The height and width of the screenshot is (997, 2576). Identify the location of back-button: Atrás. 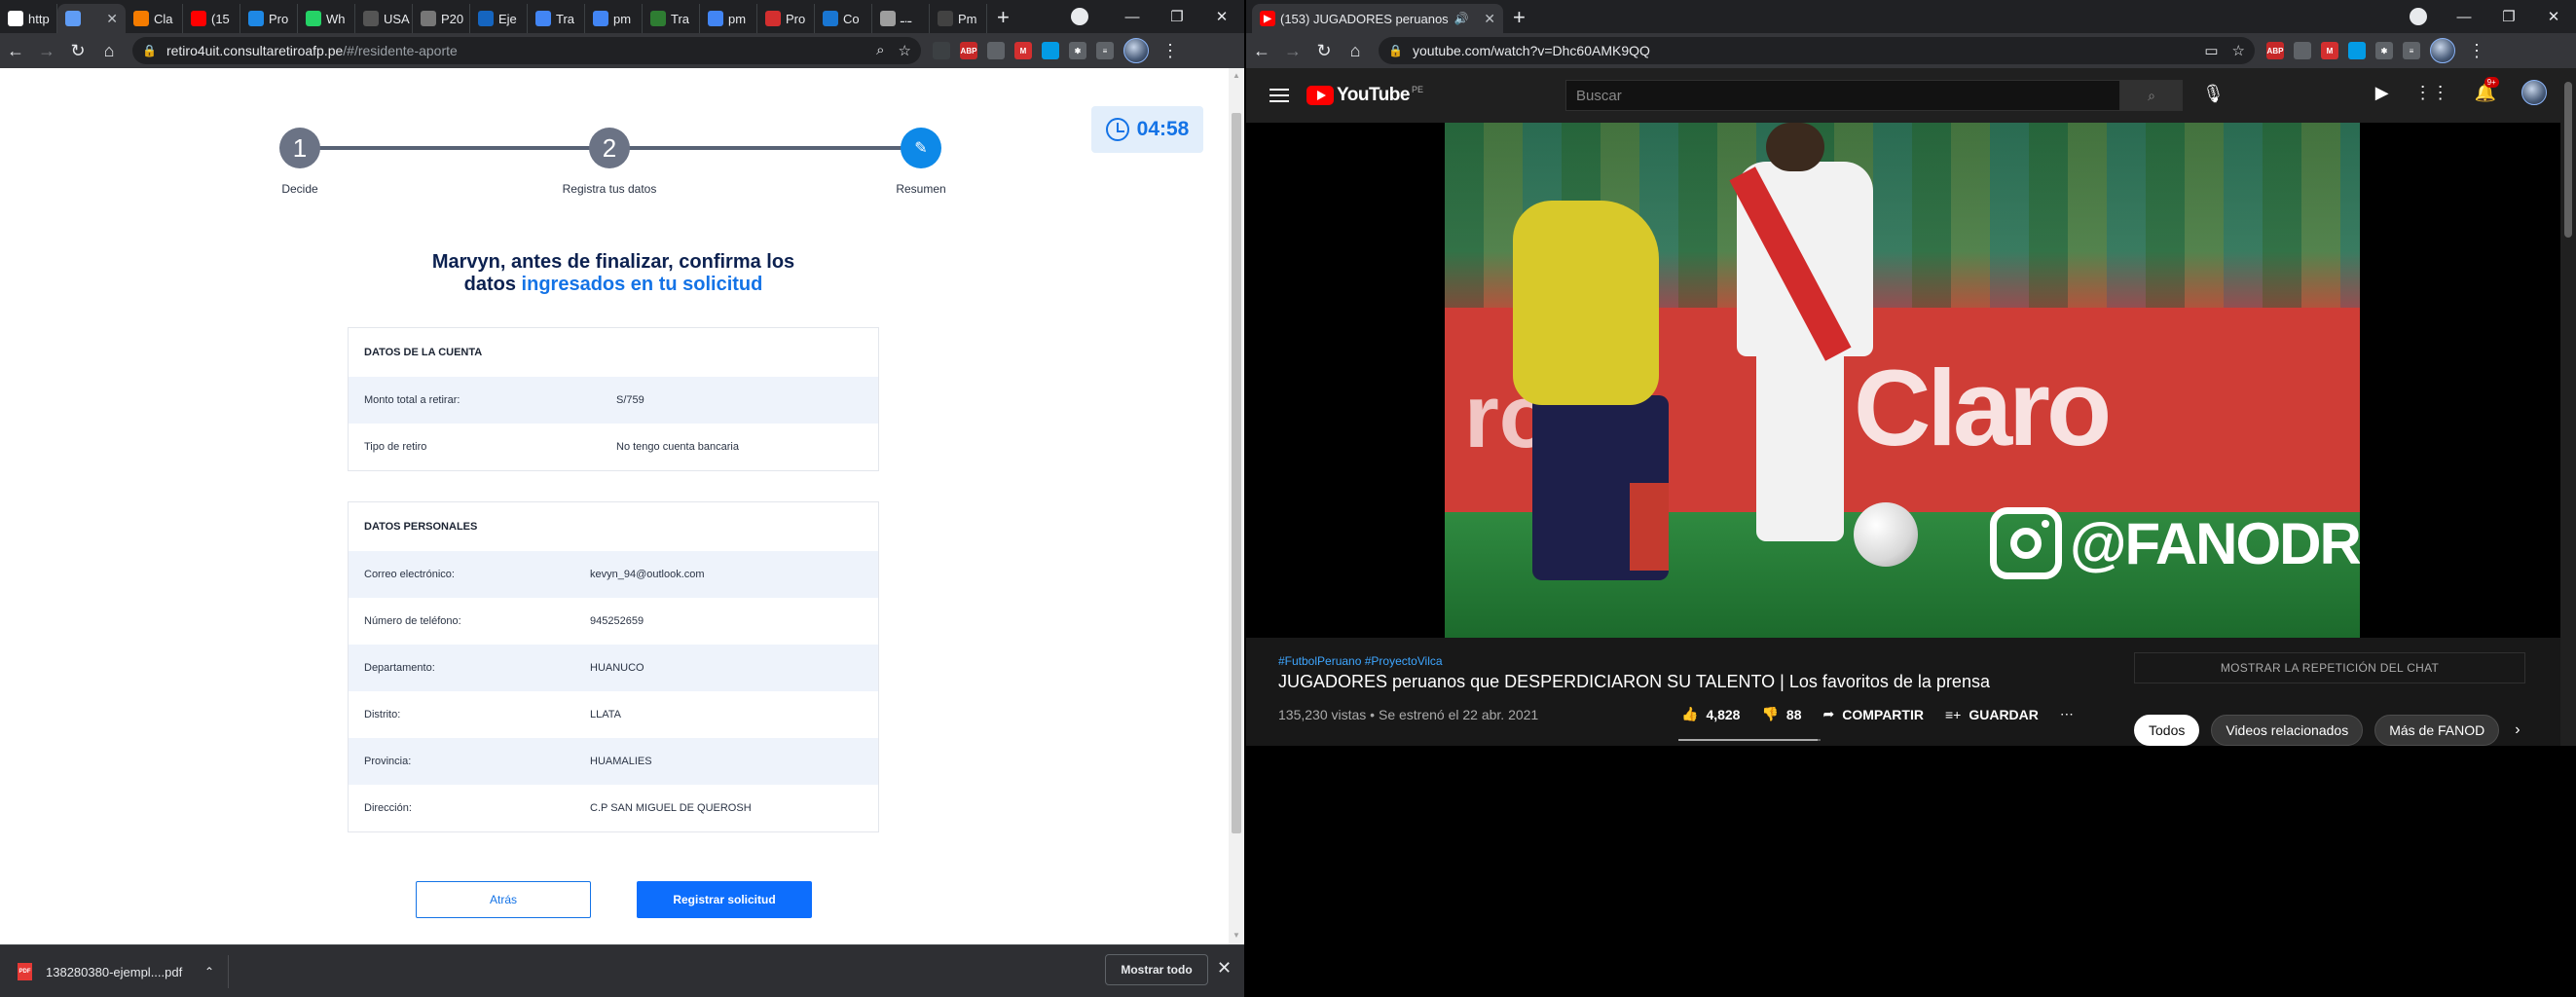
(503, 899).